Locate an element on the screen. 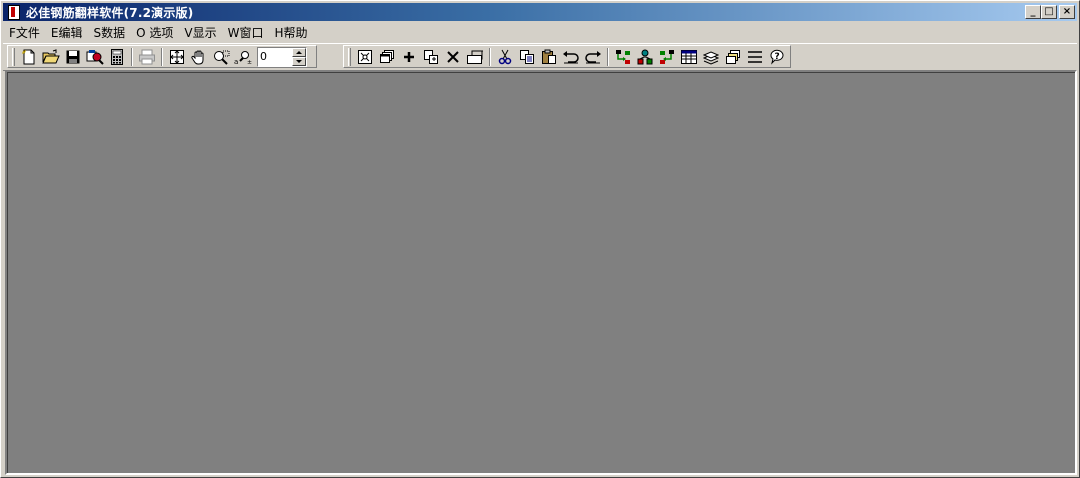  zoom-window-icon is located at coordinates (221, 57).